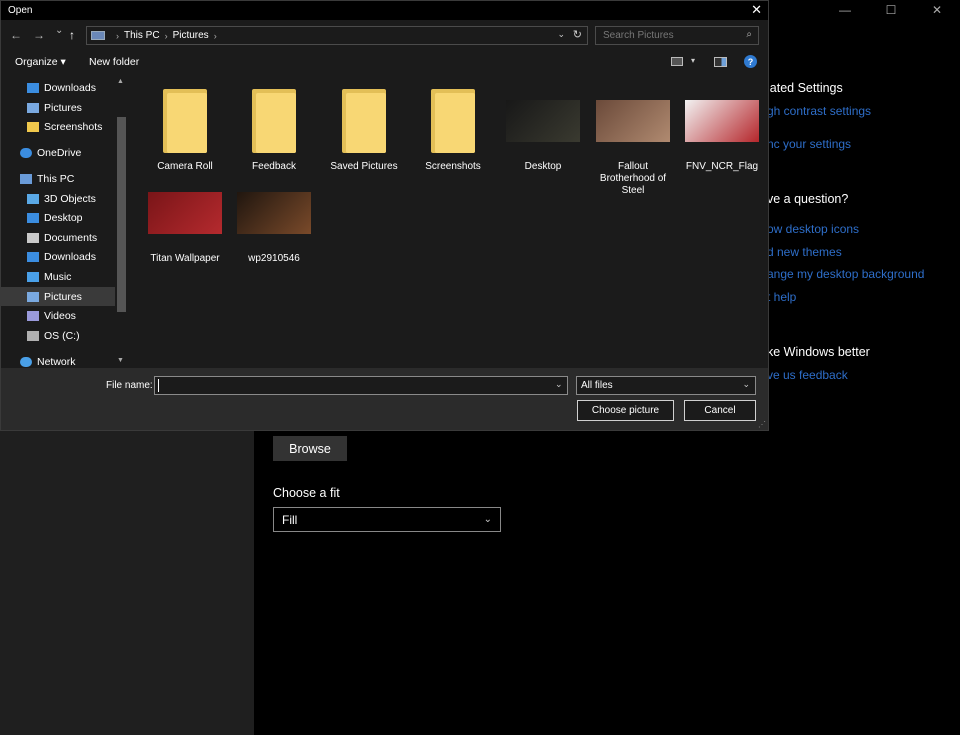  I want to click on give-feedback-link: ve us feedback, so click(807, 375).